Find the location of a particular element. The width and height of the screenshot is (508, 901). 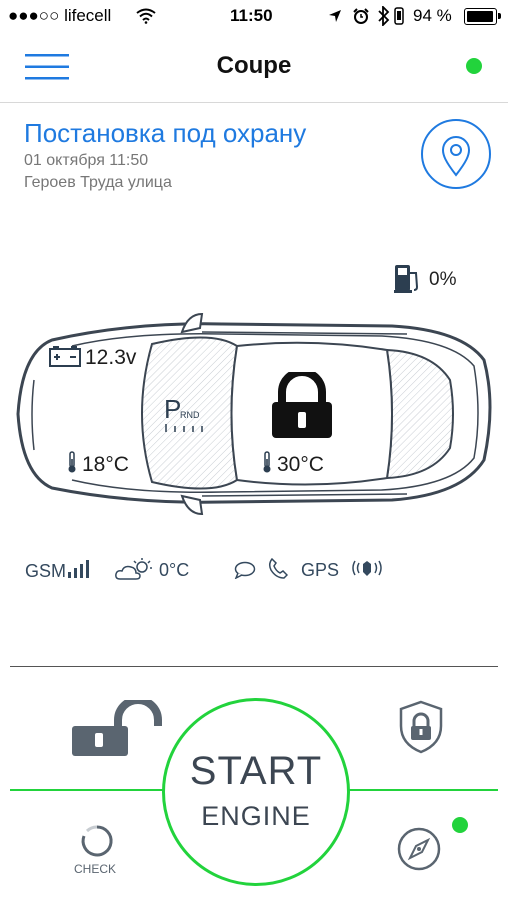

clock: 11:50 is located at coordinates (251, 15).